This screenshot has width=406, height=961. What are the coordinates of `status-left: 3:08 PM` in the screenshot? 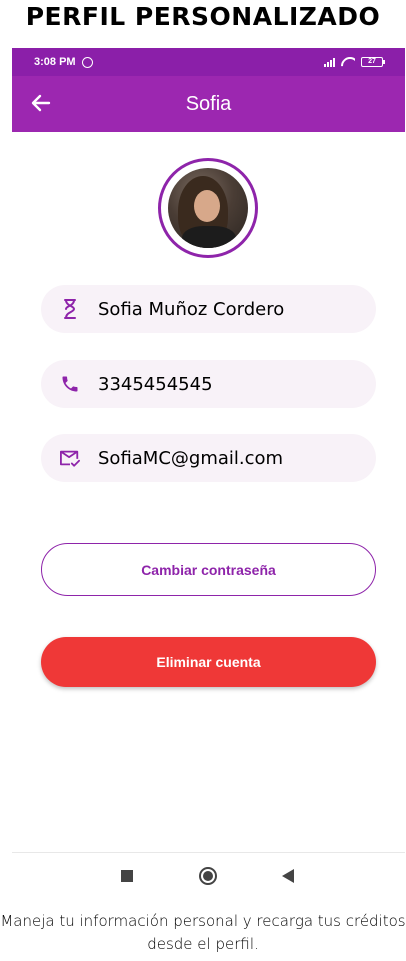 It's located at (63, 62).